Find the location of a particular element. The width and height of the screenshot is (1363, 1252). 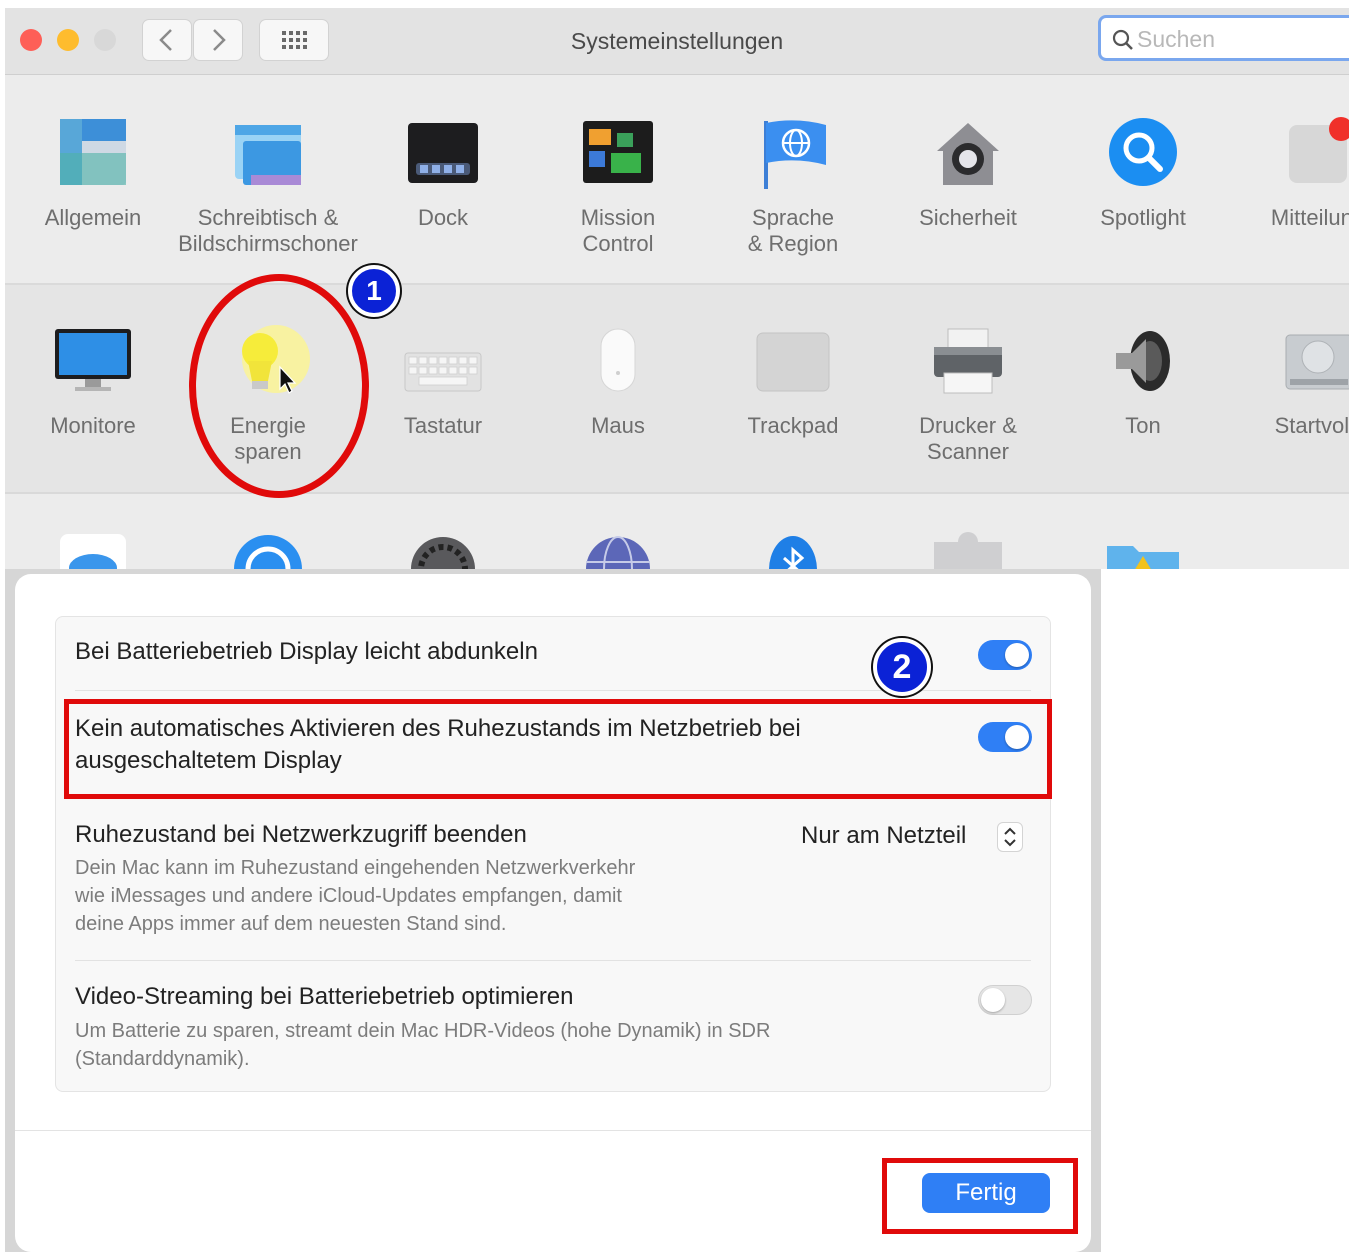

pane-maus: Maus is located at coordinates (618, 403).